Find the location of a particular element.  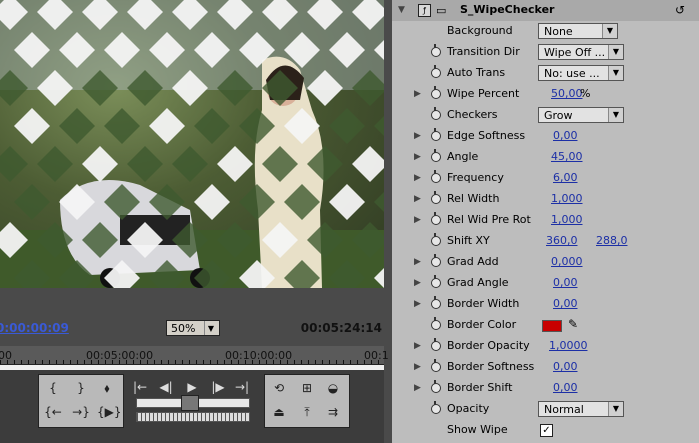

param-label: Transition Dir is located at coordinates (483, 51).